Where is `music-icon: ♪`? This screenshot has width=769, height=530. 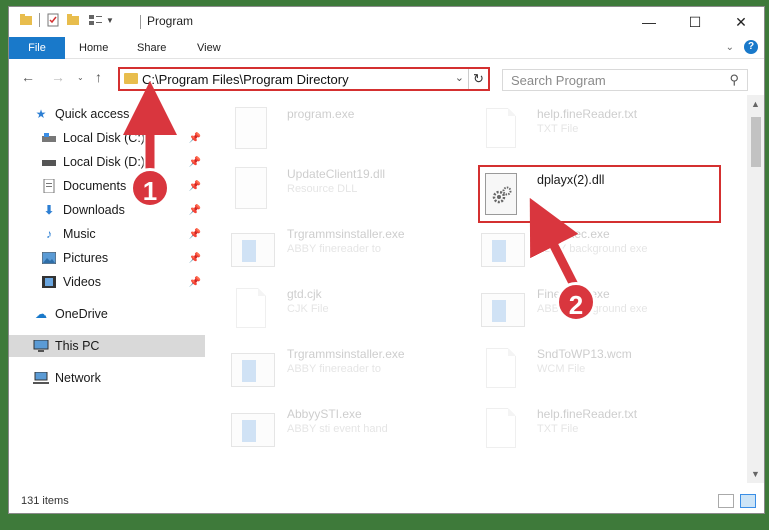 music-icon: ♪ is located at coordinates (49, 234).